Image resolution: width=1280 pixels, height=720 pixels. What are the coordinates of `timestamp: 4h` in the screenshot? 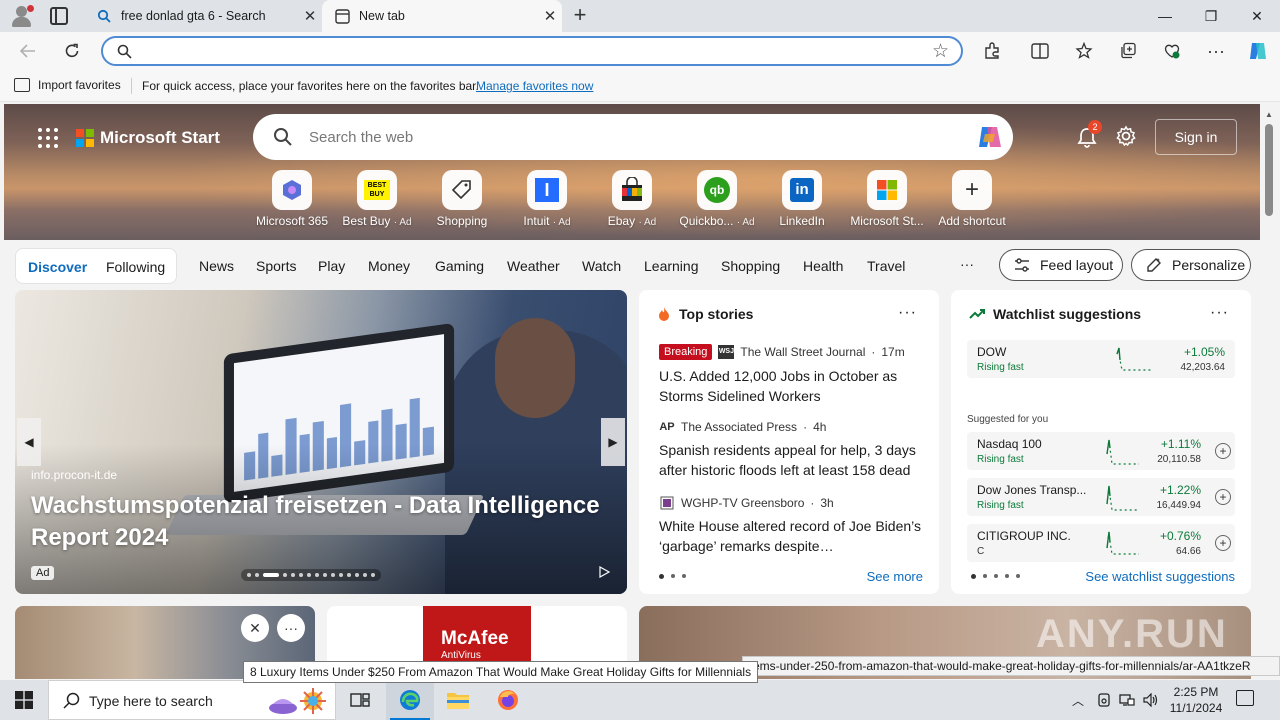 It's located at (820, 427).